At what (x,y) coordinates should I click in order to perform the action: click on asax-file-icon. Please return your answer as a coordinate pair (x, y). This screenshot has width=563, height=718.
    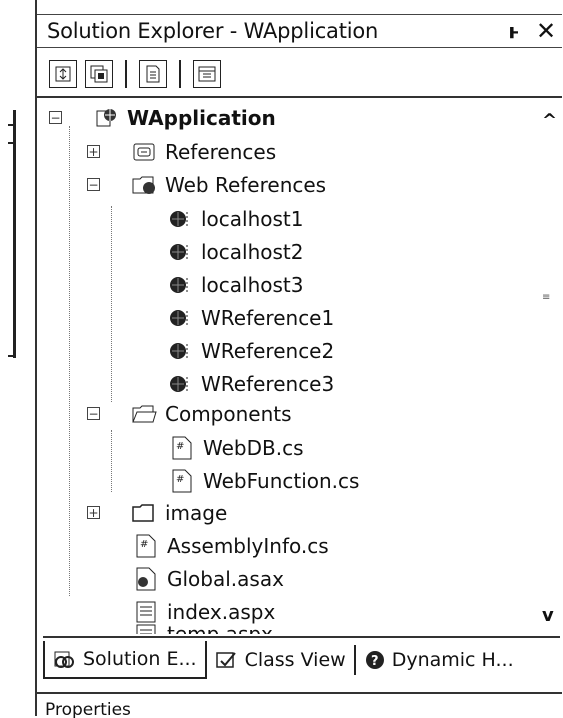
    Looking at the image, I should click on (146, 579).